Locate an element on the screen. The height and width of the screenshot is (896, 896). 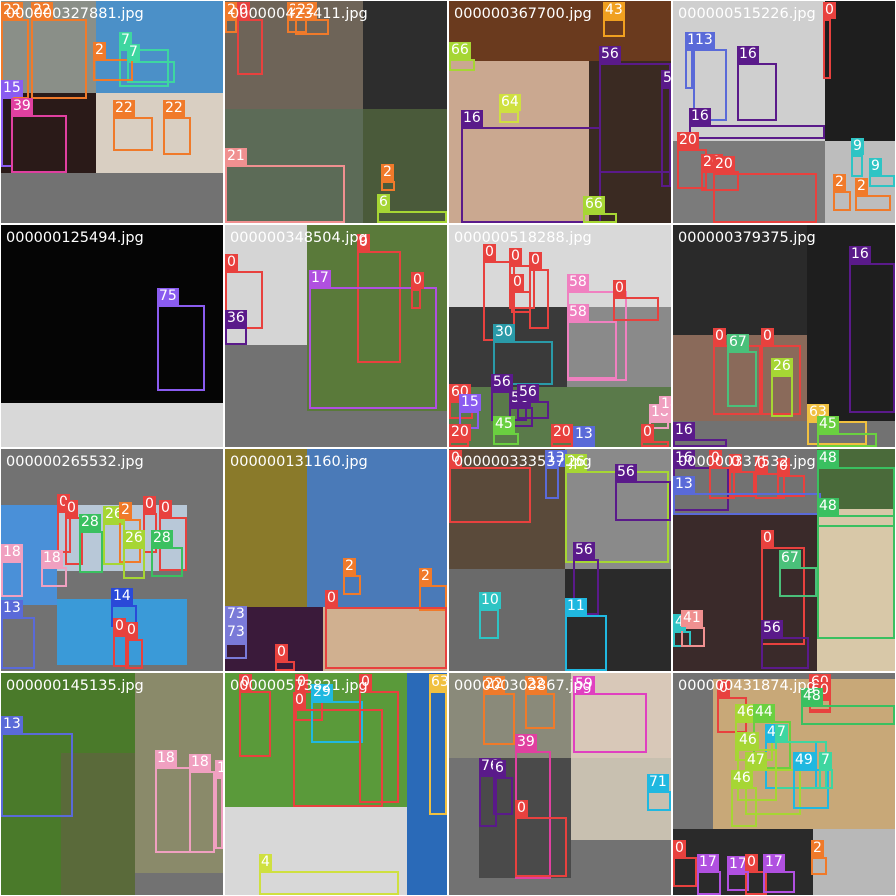
class-label: 66 is located at coordinates (460, 50).